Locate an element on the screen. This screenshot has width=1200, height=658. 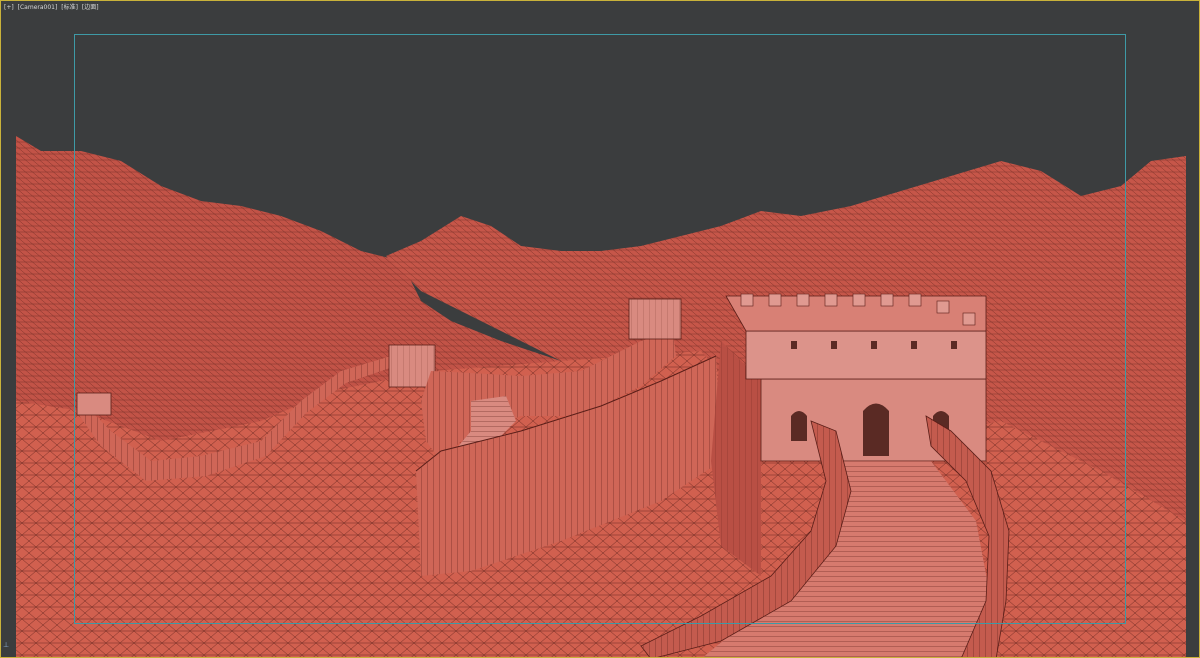
viewport-camera-menu: [Camera001] is located at coordinates (38, 7).